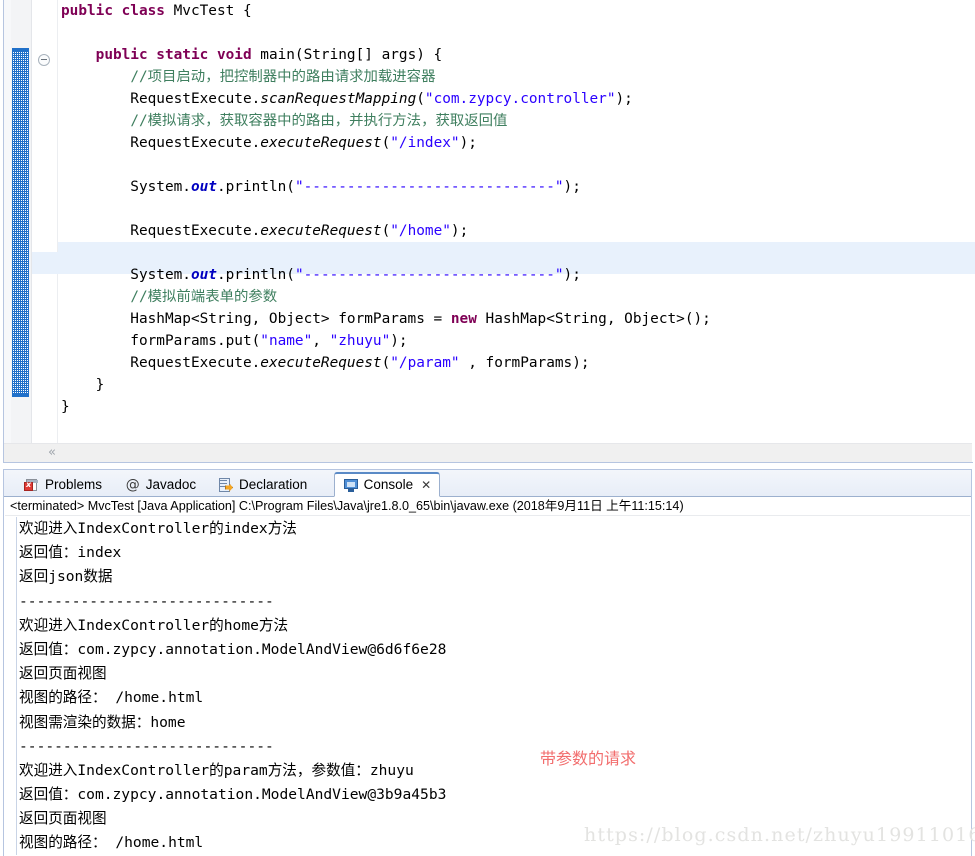 This screenshot has height=856, width=975. I want to click on fold-collapse-icon, so click(44, 60).